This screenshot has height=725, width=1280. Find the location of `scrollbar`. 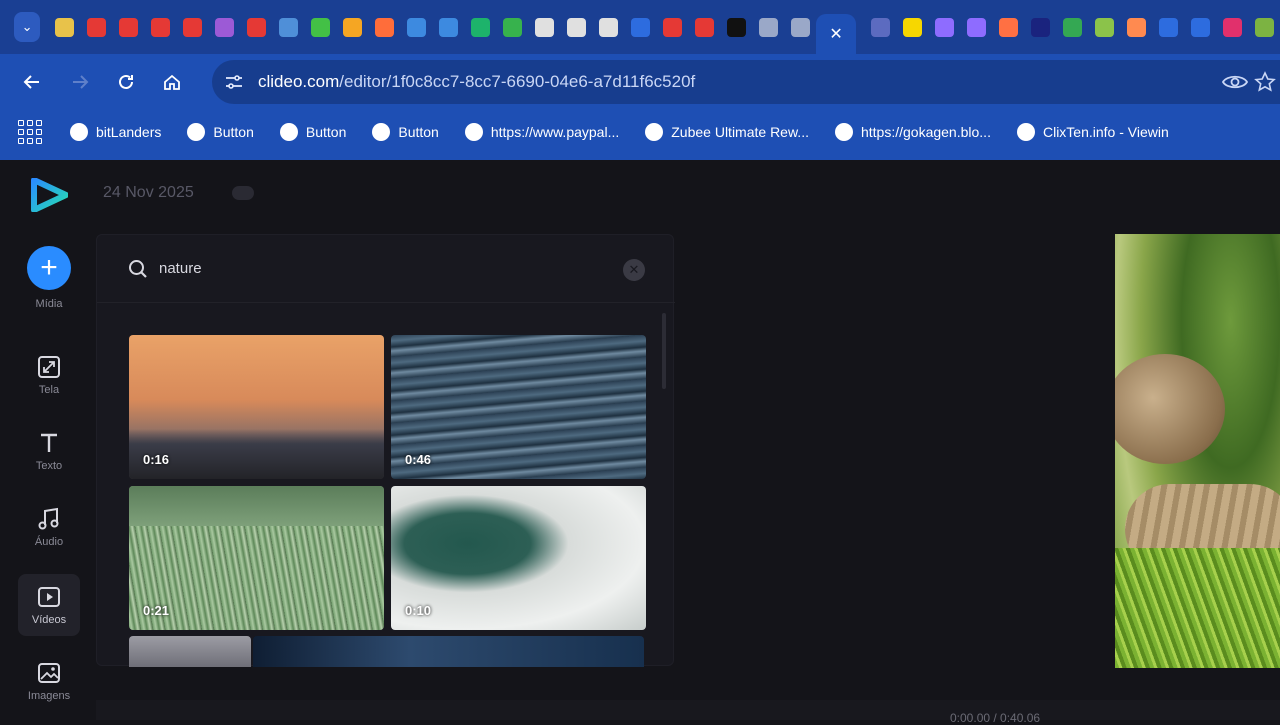

scrollbar is located at coordinates (664, 351).